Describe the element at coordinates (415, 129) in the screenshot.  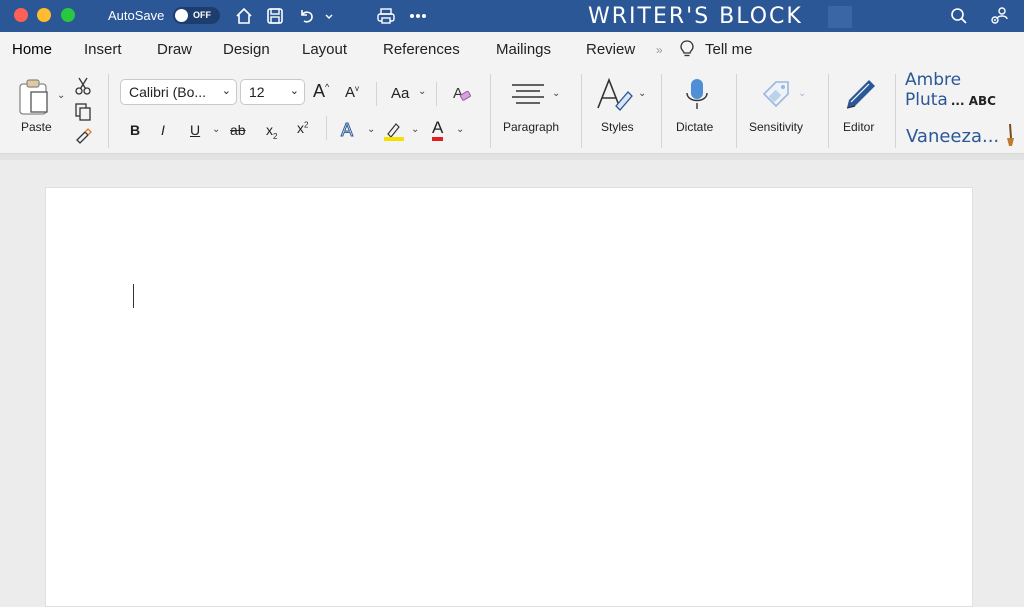
I see `highlight-dropdown-icon: ⌄` at that location.